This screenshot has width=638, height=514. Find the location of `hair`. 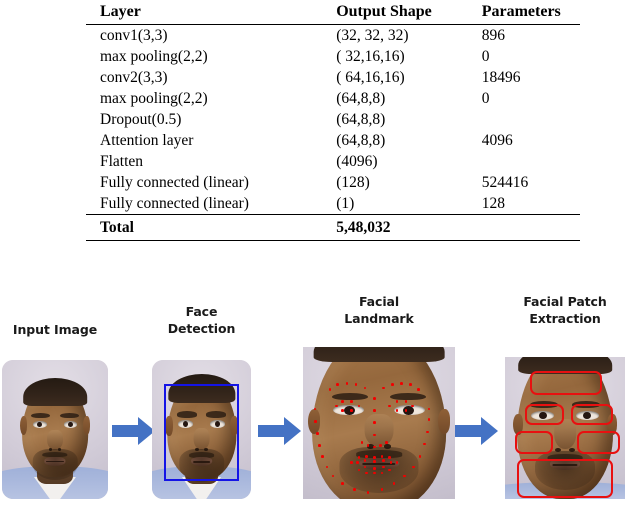

hair is located at coordinates (379, 355).